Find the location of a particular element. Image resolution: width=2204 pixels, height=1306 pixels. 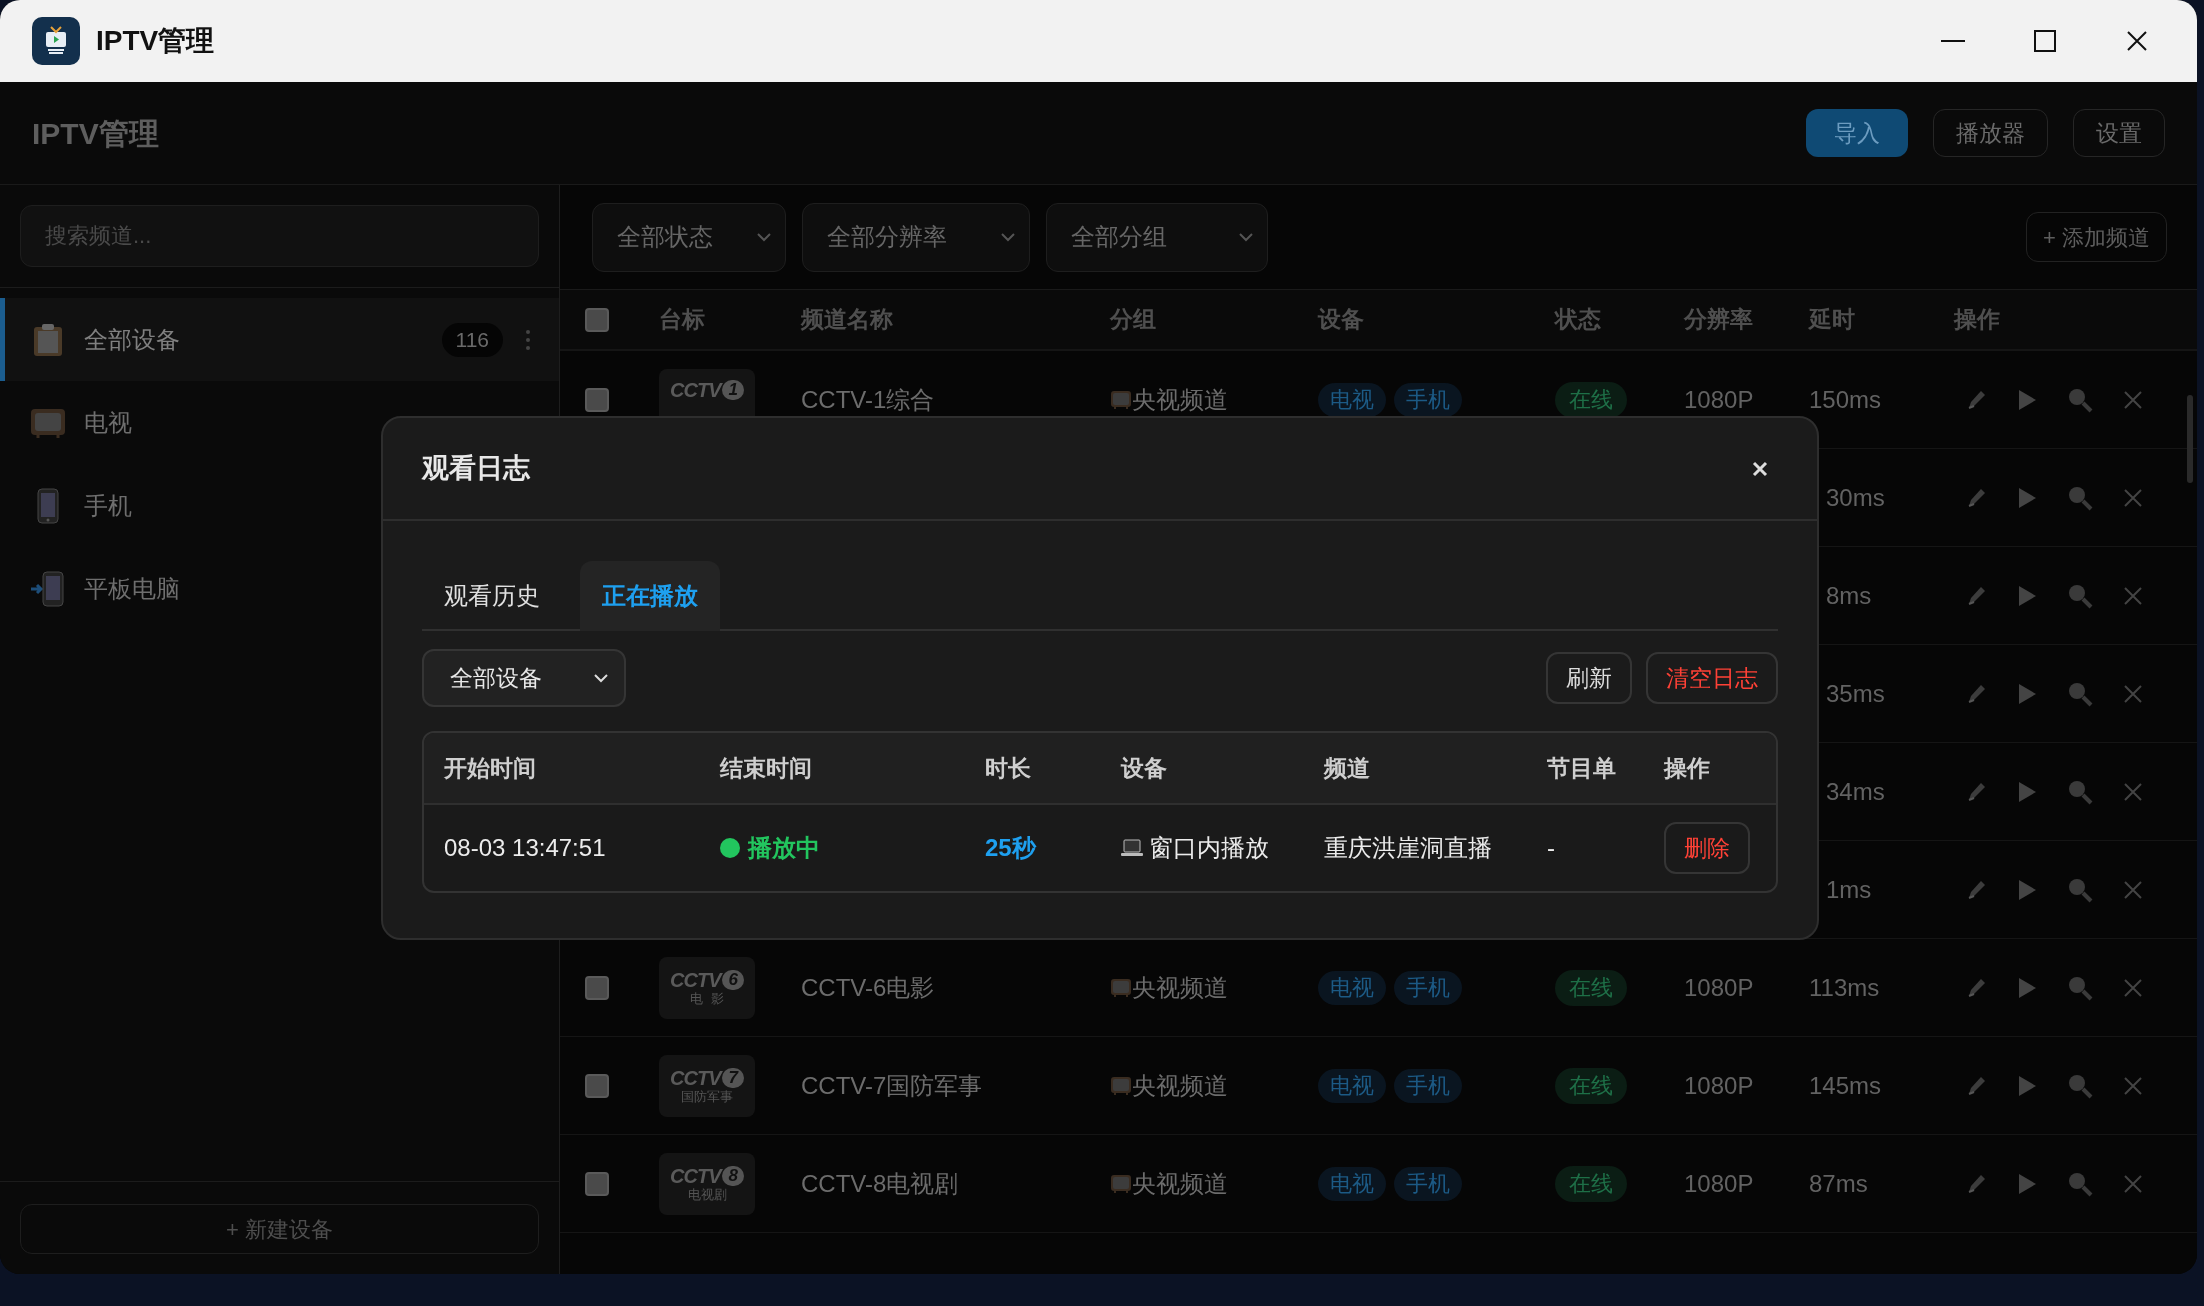

column-header: 分组 is located at coordinates (1133, 319).